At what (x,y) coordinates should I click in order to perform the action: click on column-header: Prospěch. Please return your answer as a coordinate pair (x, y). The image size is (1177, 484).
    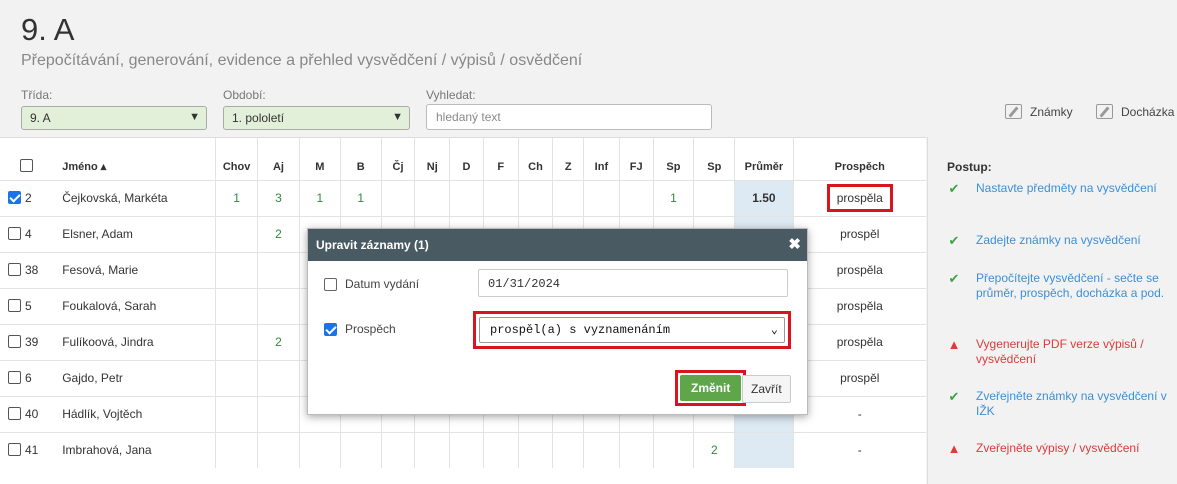
    Looking at the image, I should click on (859, 159).